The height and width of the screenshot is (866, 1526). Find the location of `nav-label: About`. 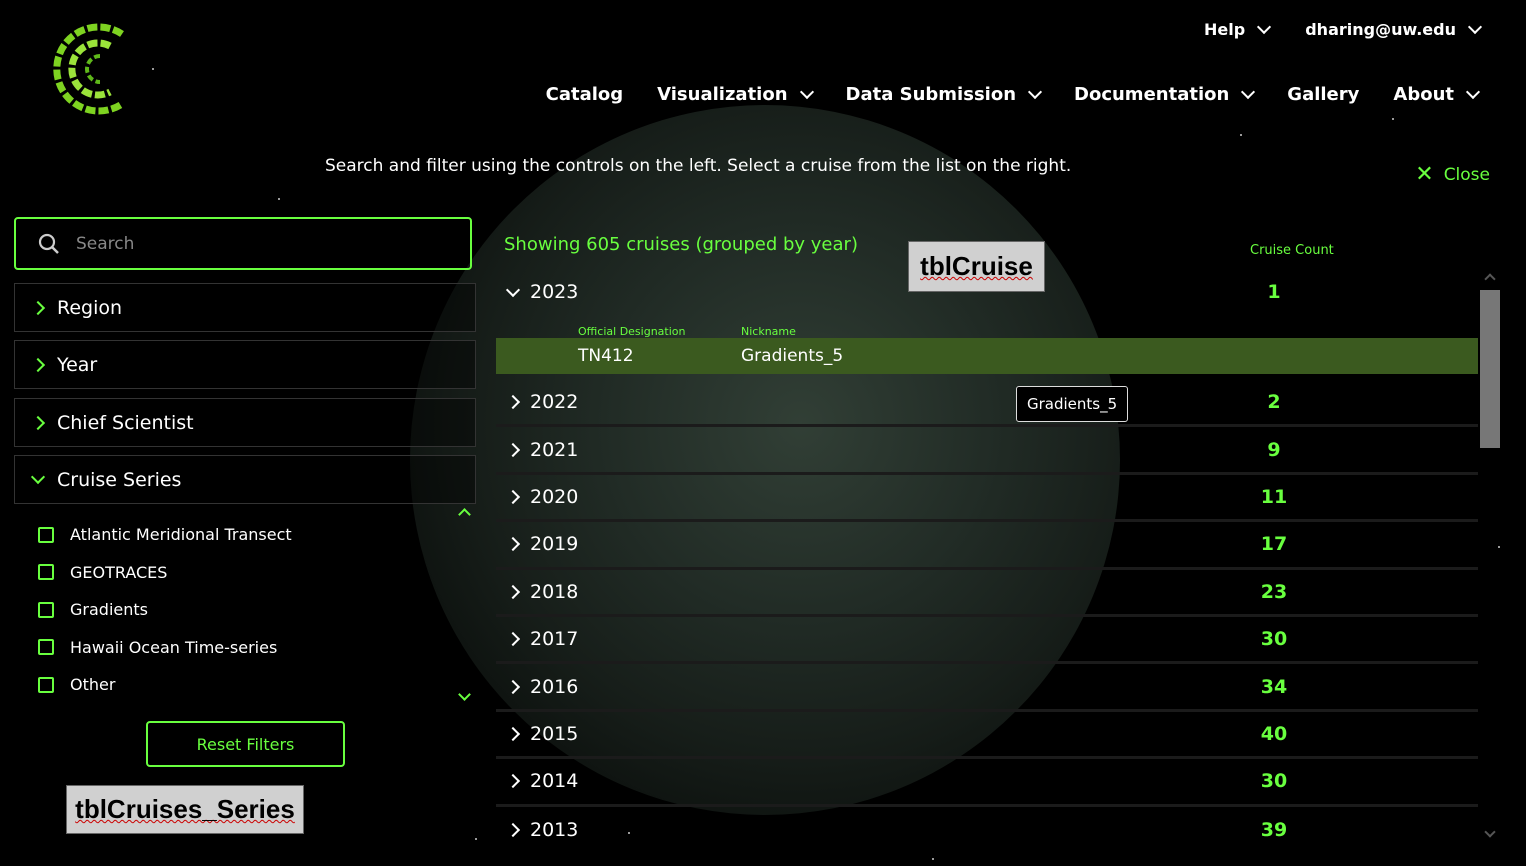

nav-label: About is located at coordinates (1423, 94).